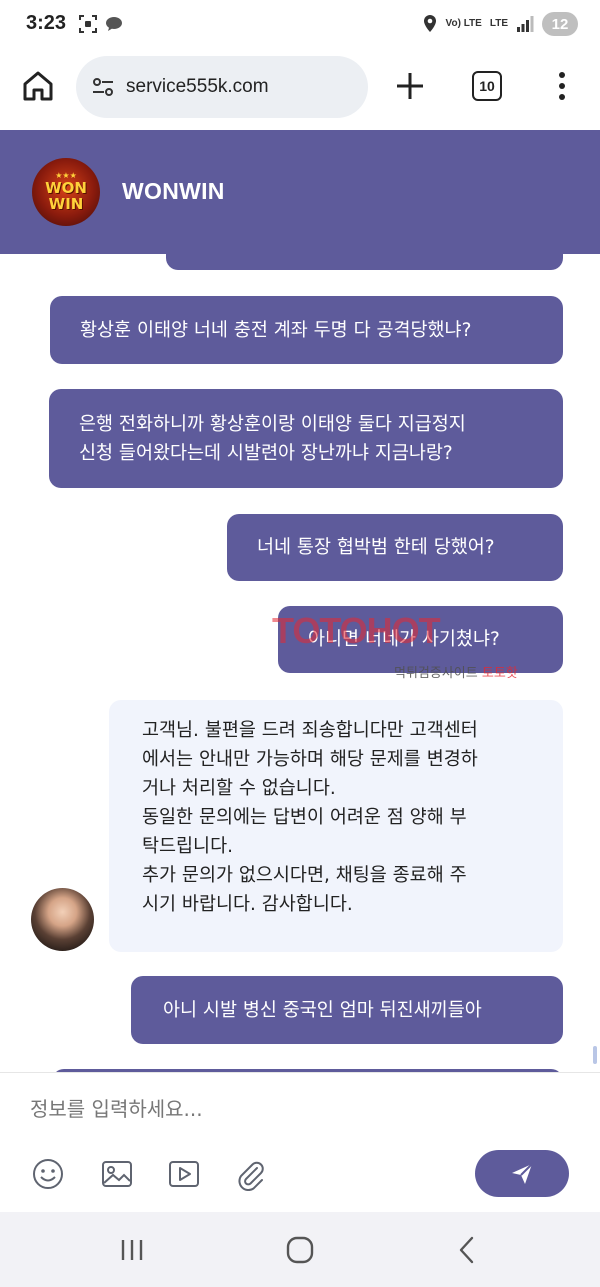 The width and height of the screenshot is (600, 1287). Describe the element at coordinates (487, 86) in the screenshot. I see `tab-switcher-button: 10` at that location.